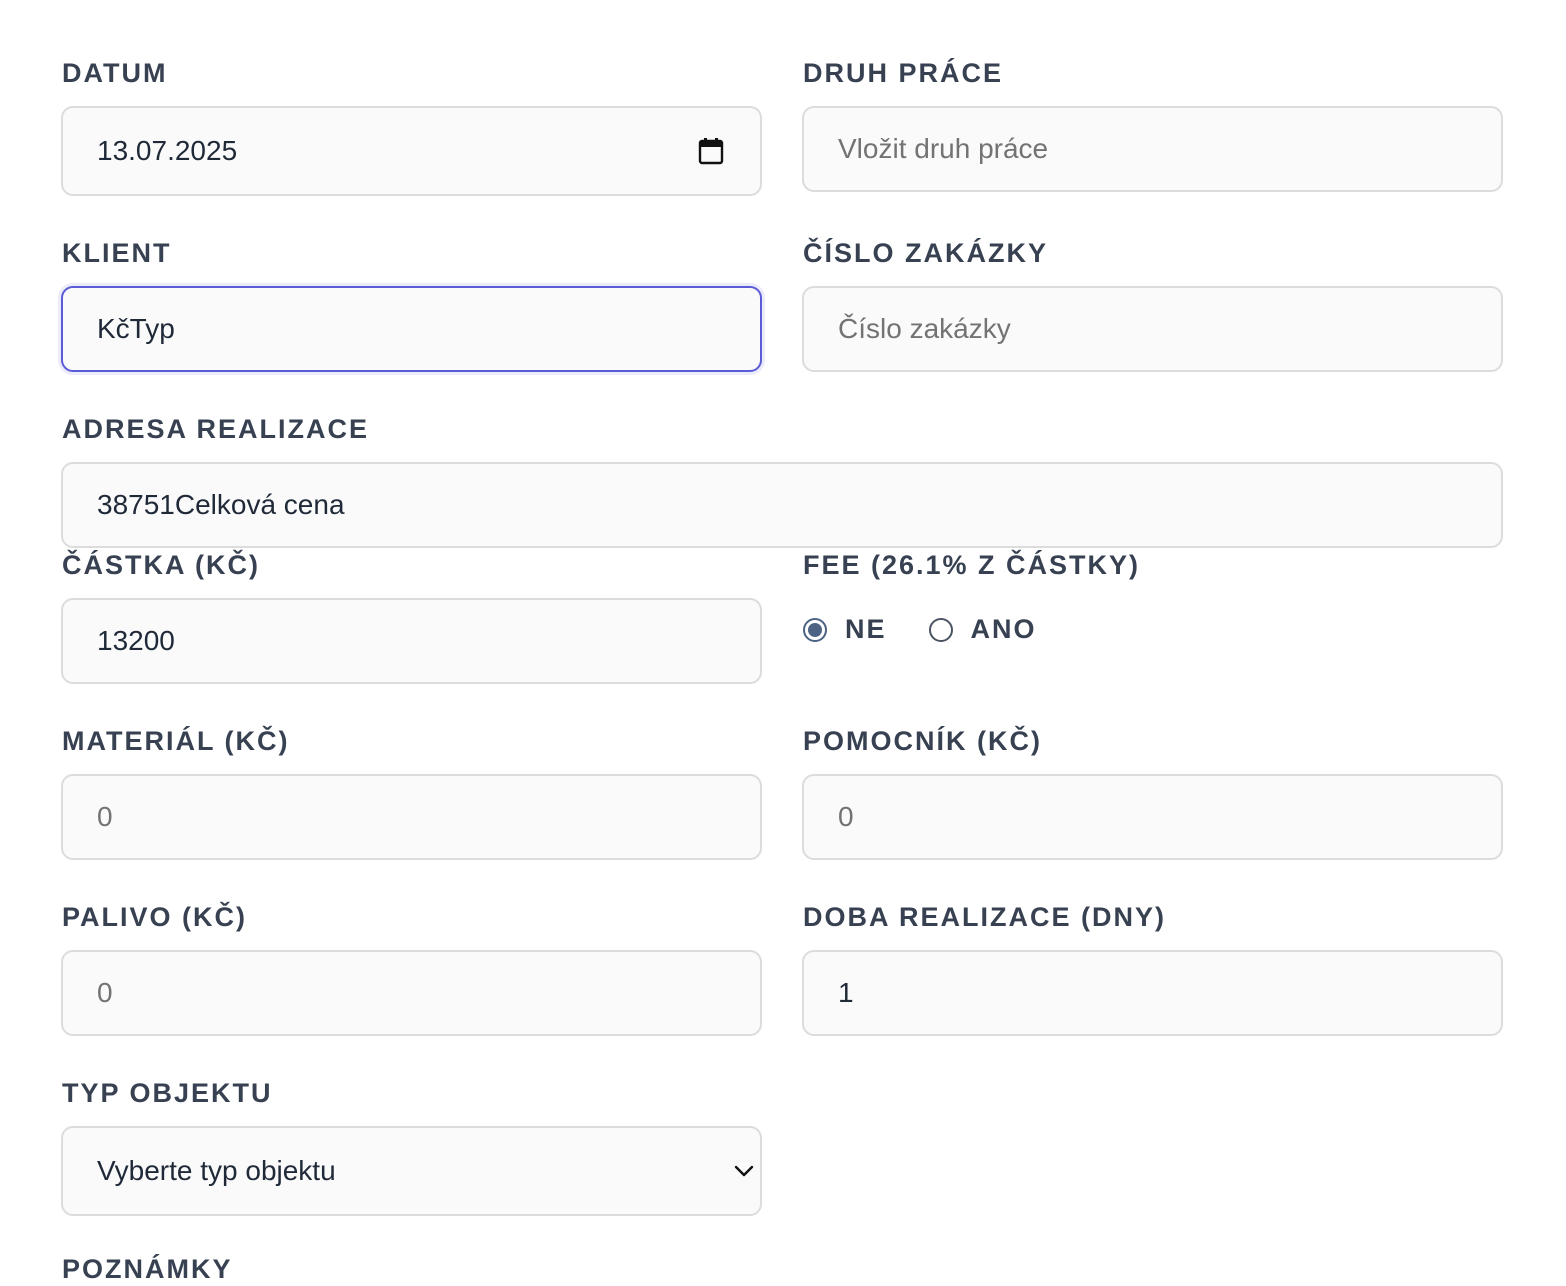 The height and width of the screenshot is (1286, 1566). What do you see at coordinates (216, 429) in the screenshot?
I see `adresa-realizace-label: ADRESA REALIZACE` at bounding box center [216, 429].